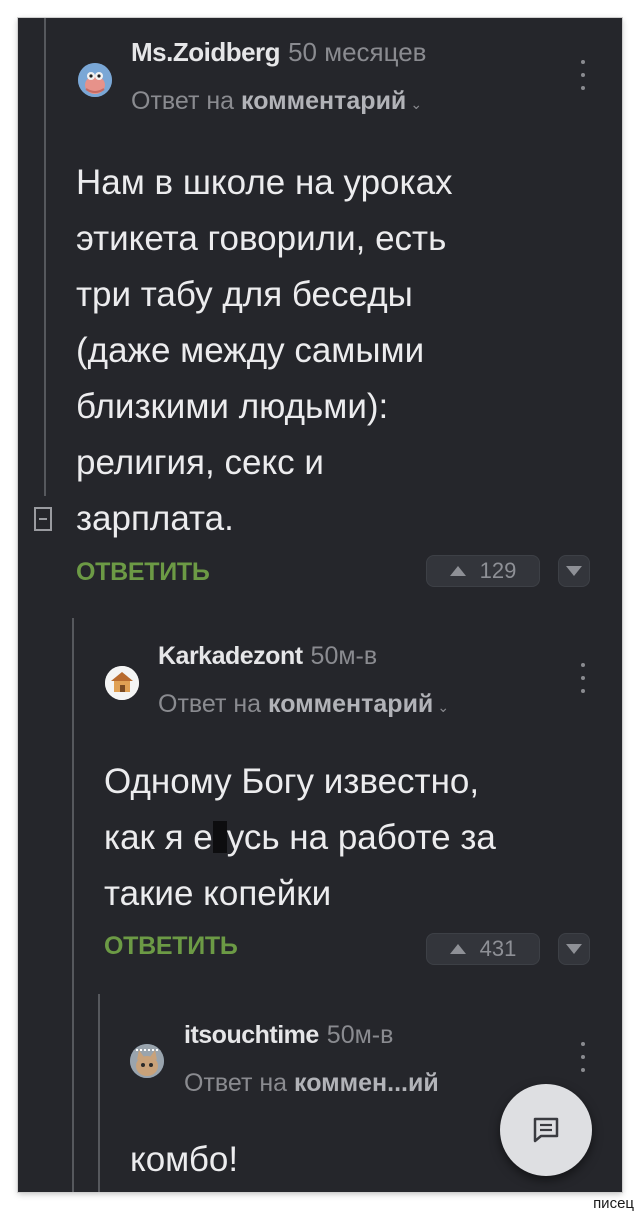 This screenshot has width=640, height=1212. What do you see at coordinates (498, 948) in the screenshot?
I see `vote-count: 431` at bounding box center [498, 948].